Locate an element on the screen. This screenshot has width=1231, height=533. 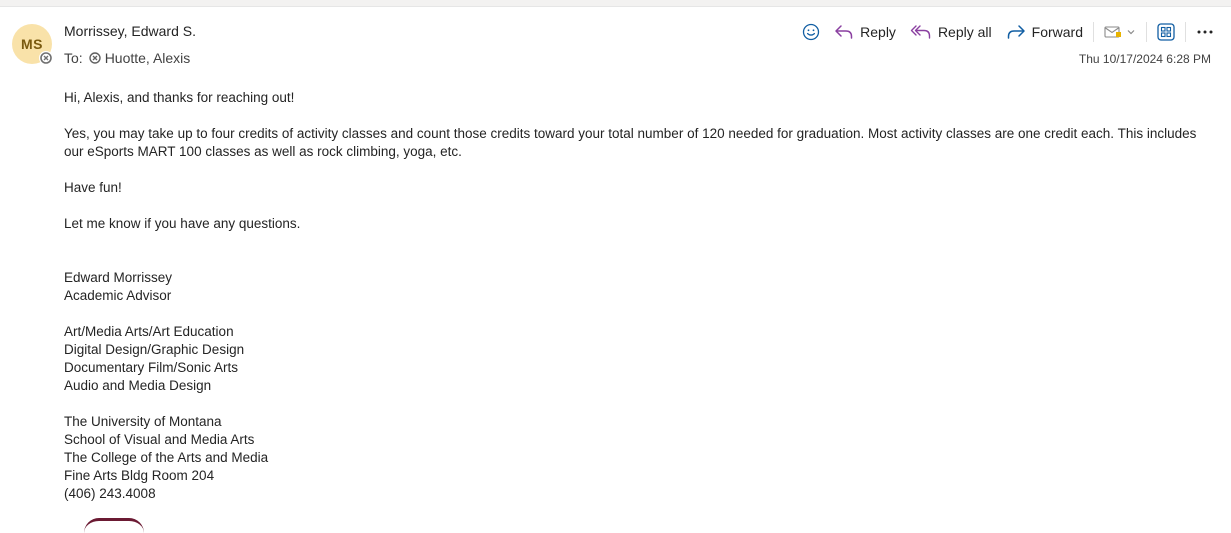
apps-dropdown-button is located at coordinates (1120, 32).